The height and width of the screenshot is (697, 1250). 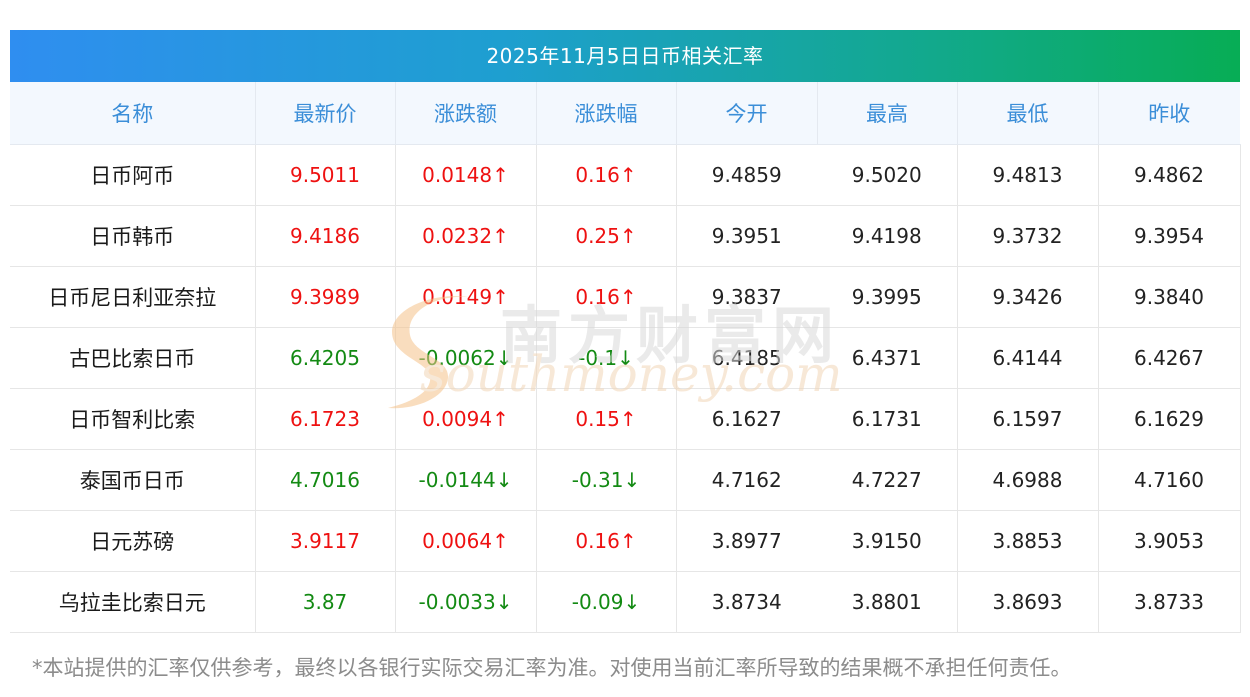 I want to click on table-title: 2025年11月5日日币相关汇率, so click(x=625, y=56).